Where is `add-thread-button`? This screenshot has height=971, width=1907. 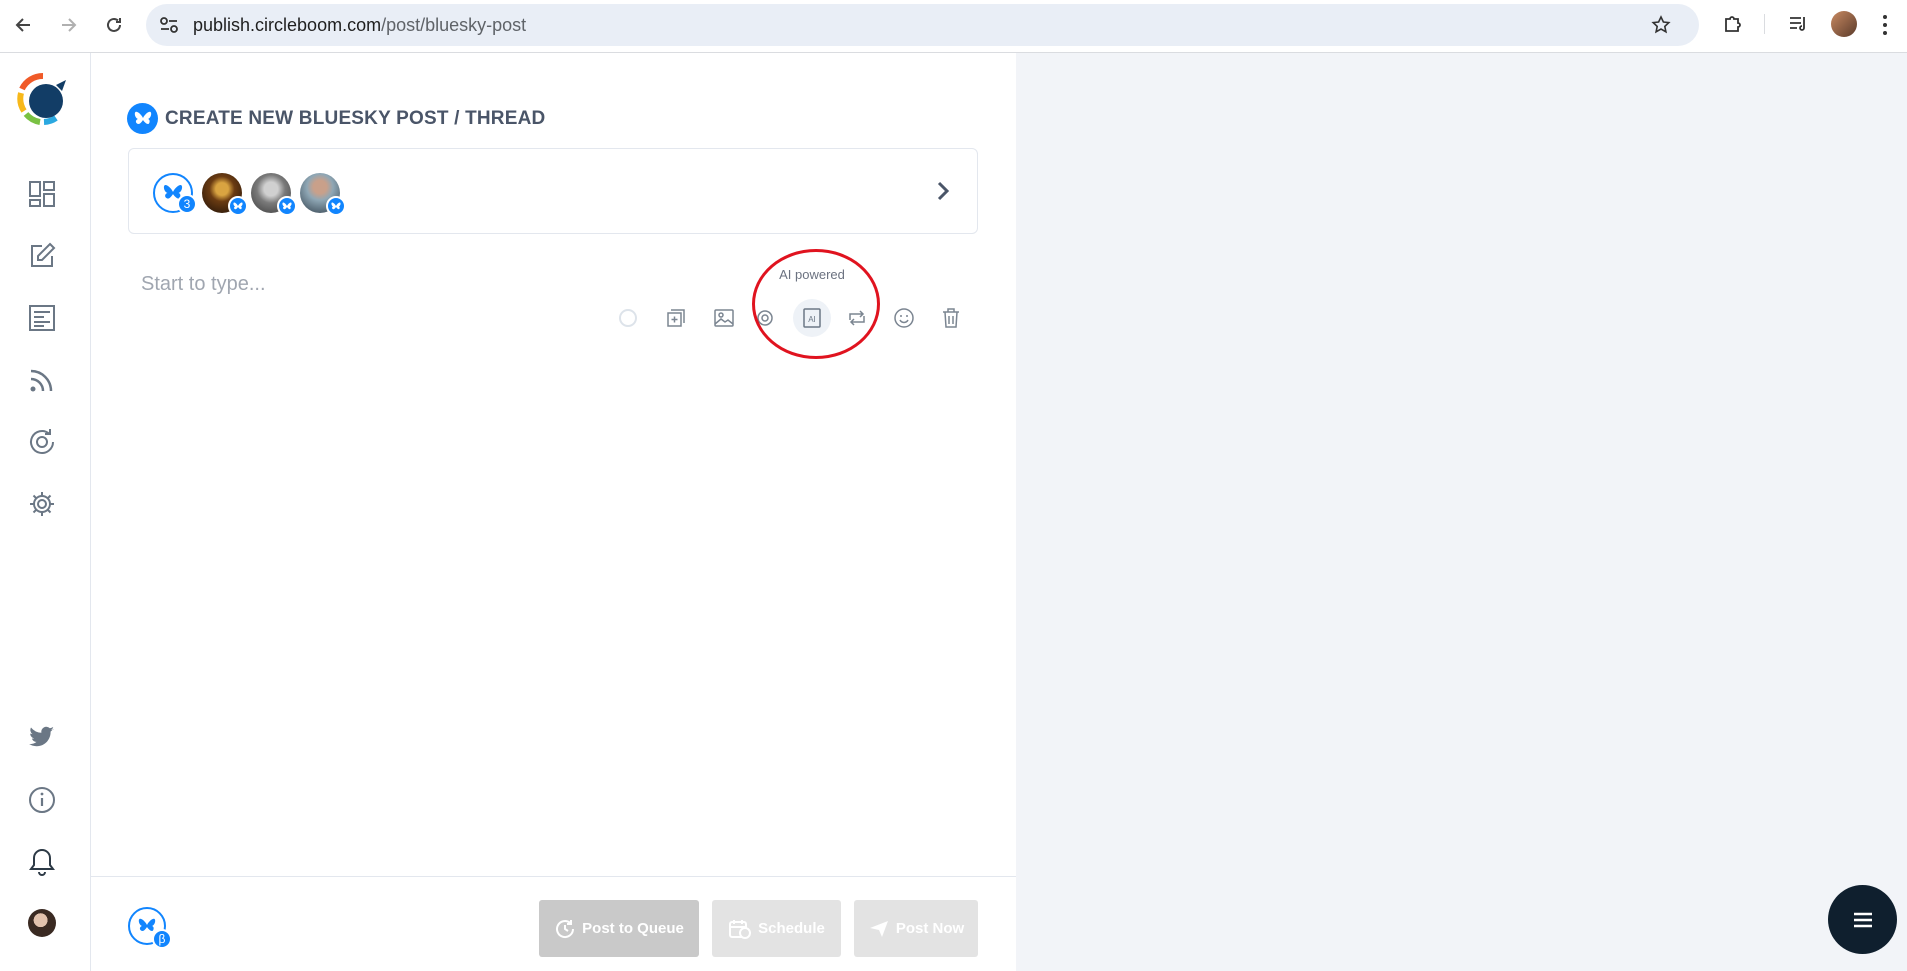 add-thread-button is located at coordinates (676, 318).